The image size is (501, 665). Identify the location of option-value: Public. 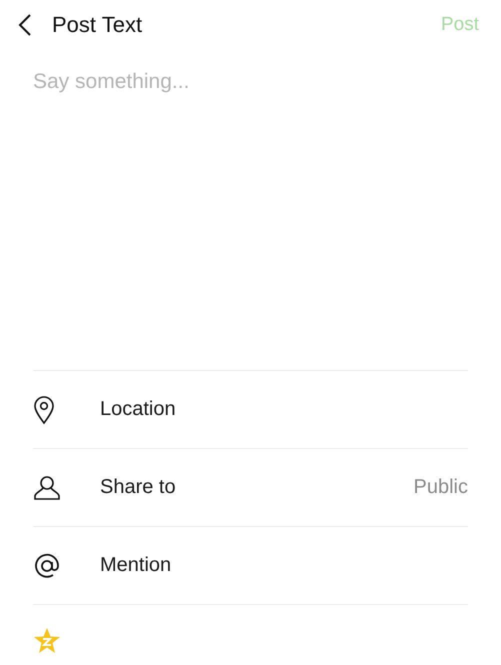
(441, 487).